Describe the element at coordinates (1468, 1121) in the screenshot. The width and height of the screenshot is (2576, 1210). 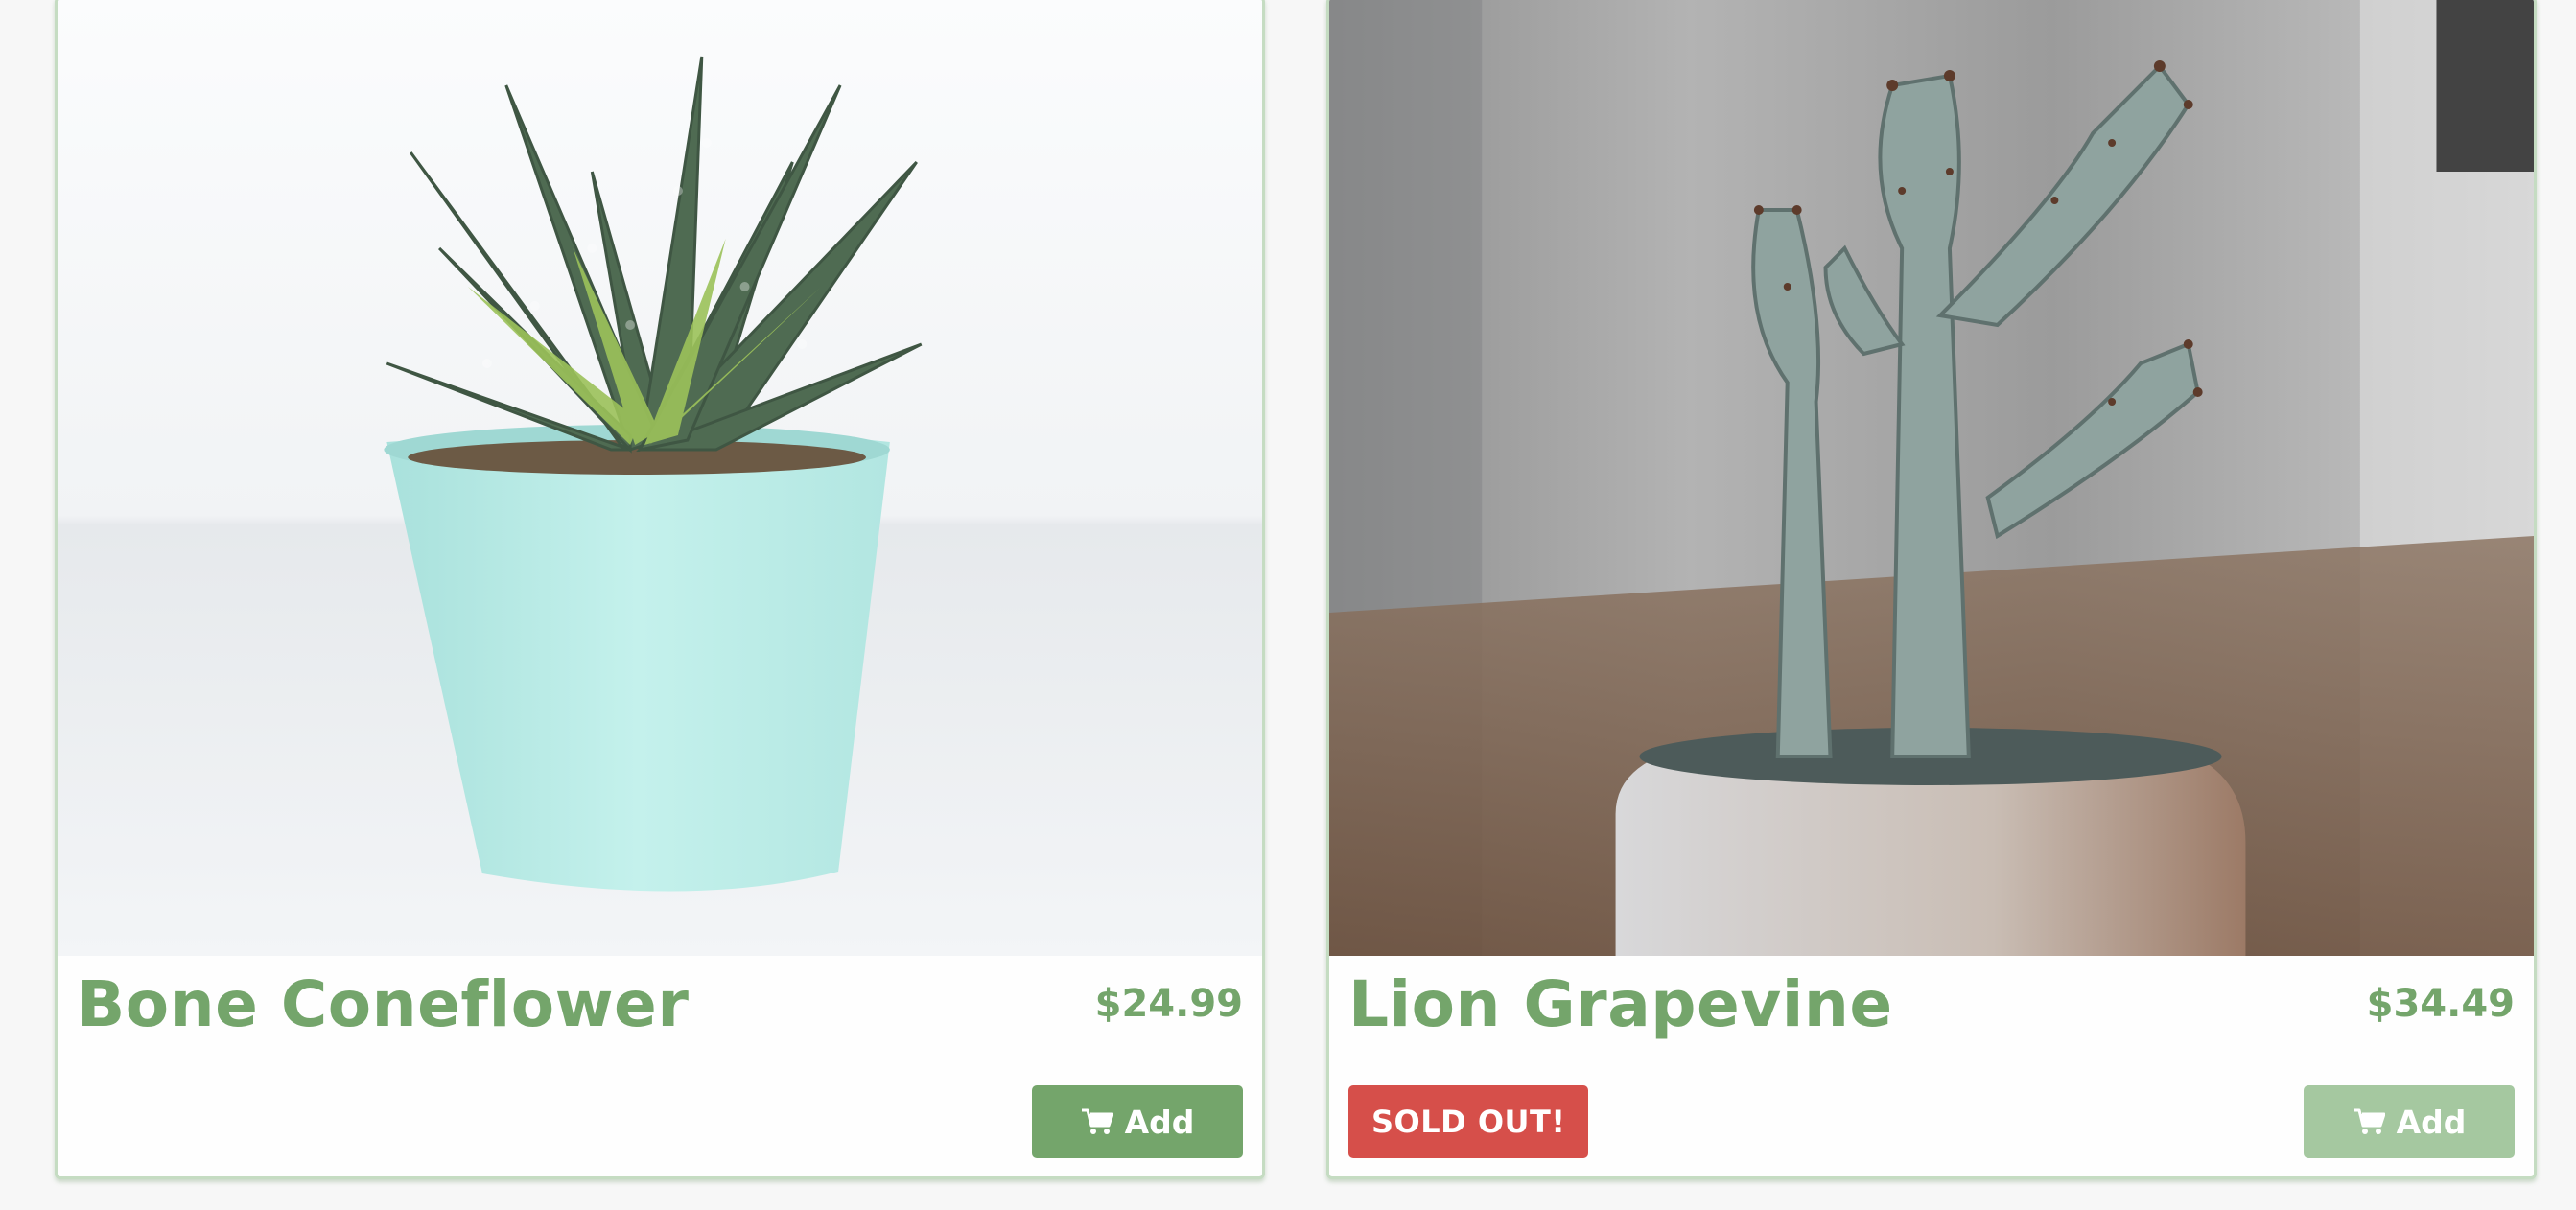
I see `sold-out-badge: SOLD OUT!` at that location.